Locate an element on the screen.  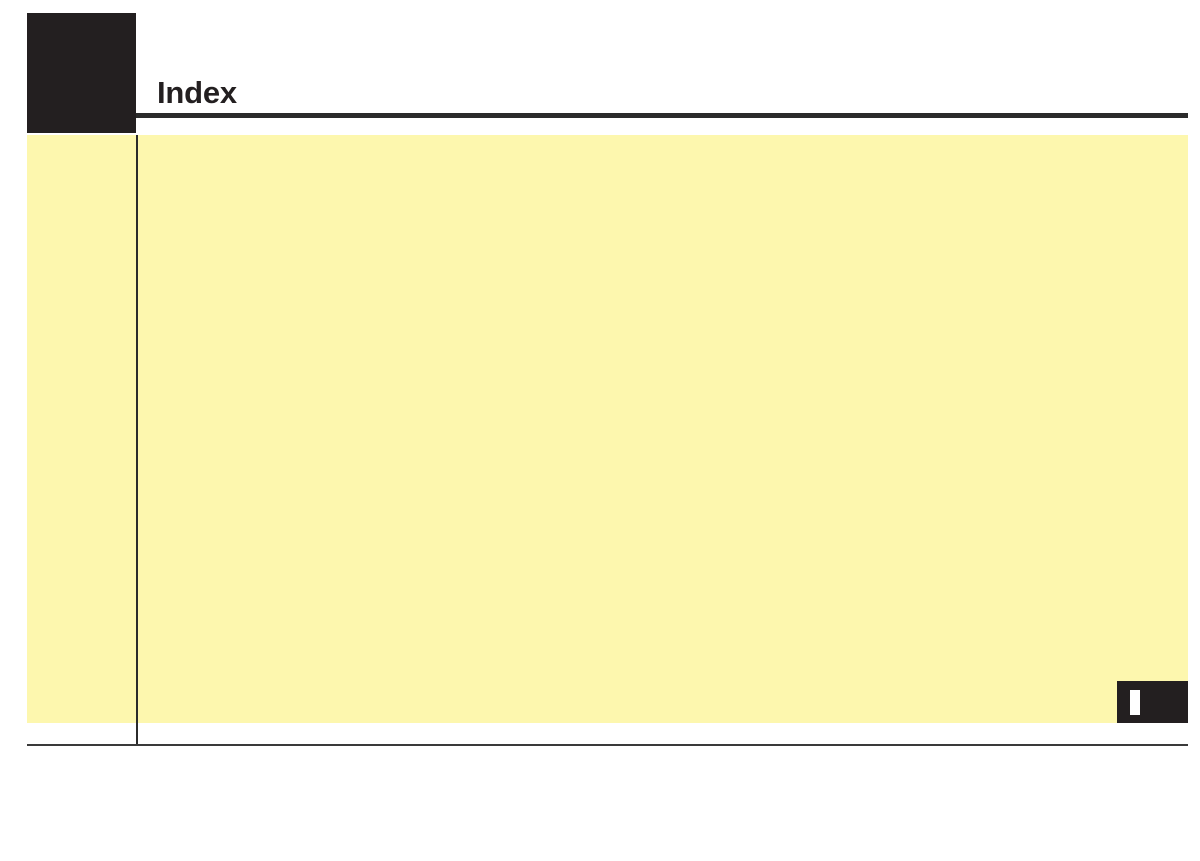
edge-index-tab: I is located at coordinates (1152, 702).